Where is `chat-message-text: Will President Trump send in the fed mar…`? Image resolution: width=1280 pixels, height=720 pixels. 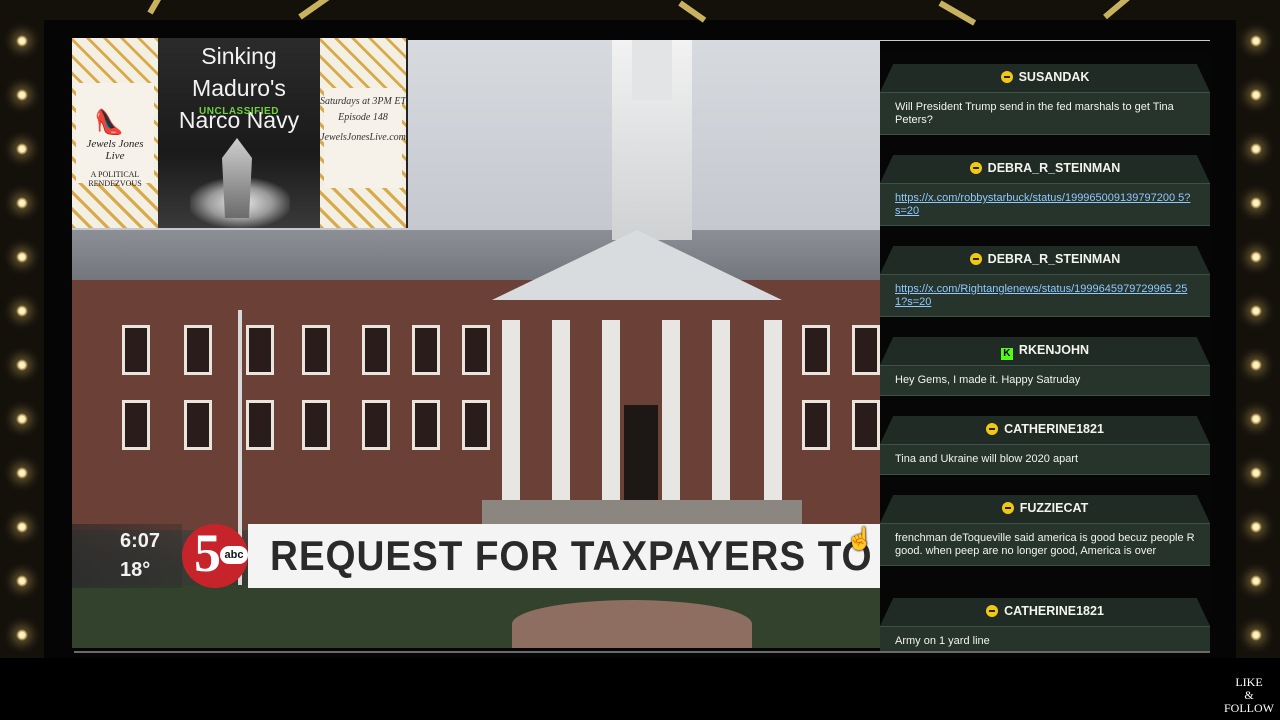 chat-message-text: Will President Trump send in the fed mar… is located at coordinates (1034, 113).